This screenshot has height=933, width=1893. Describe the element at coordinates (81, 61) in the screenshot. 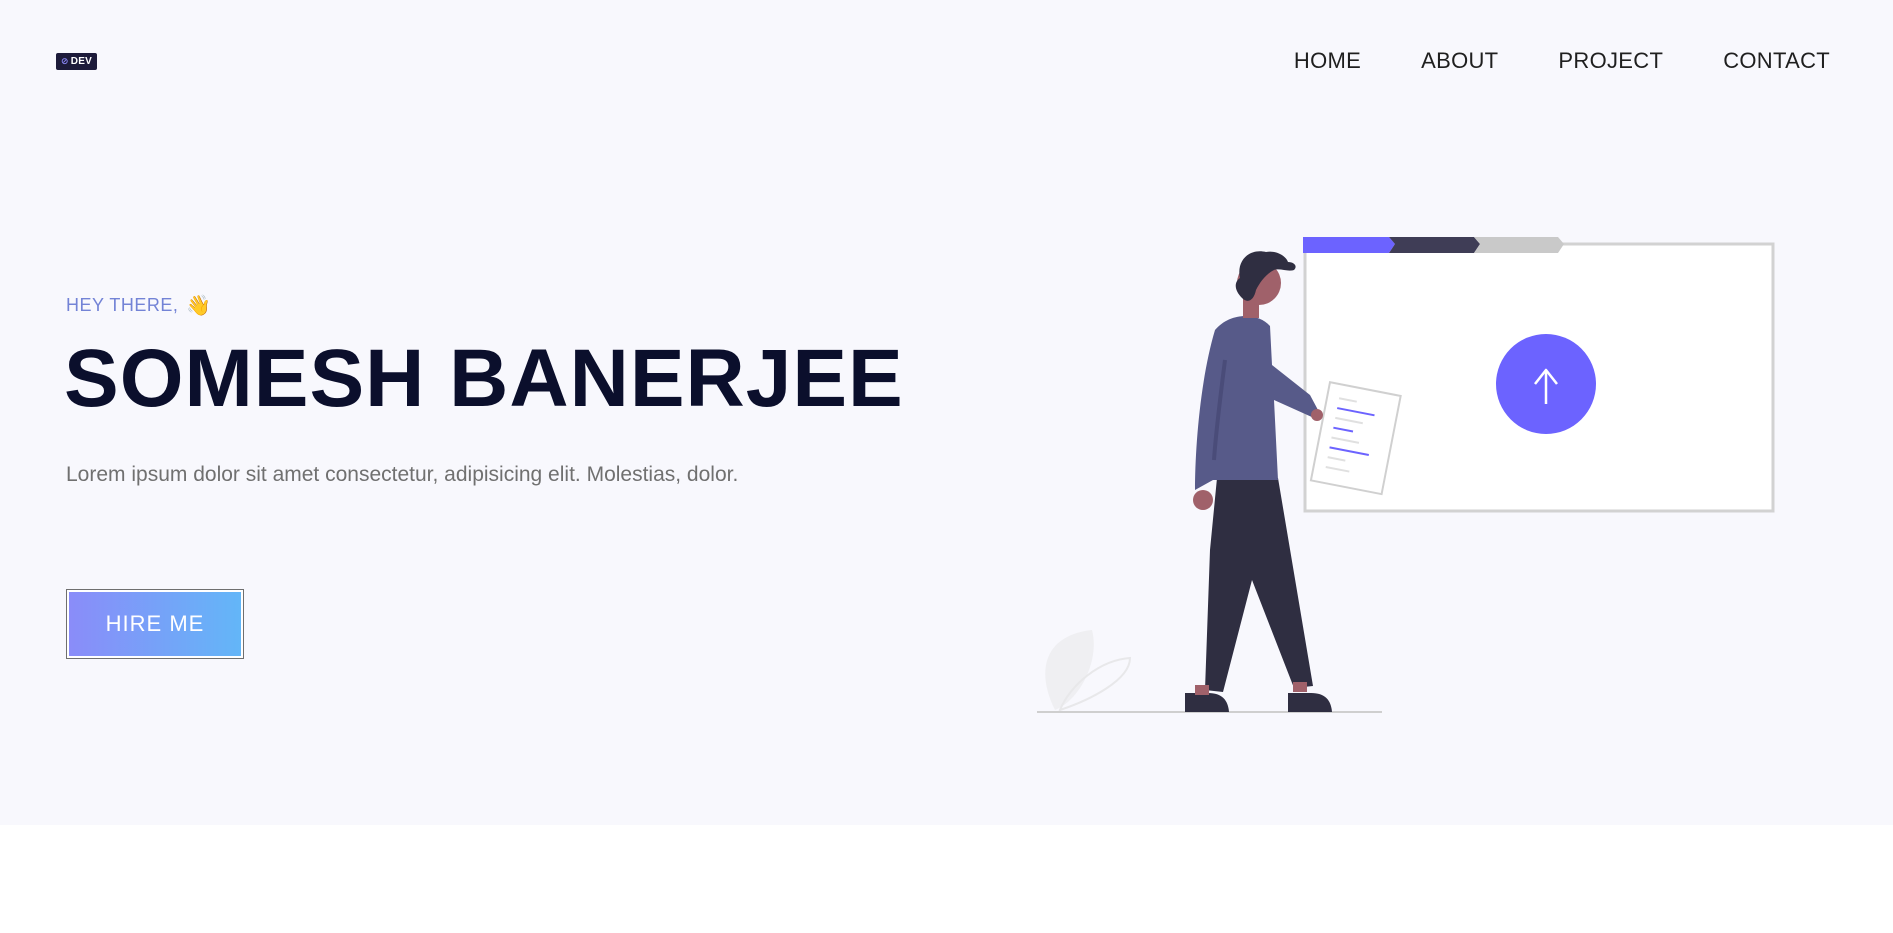

I see `logo-text: DEV` at that location.